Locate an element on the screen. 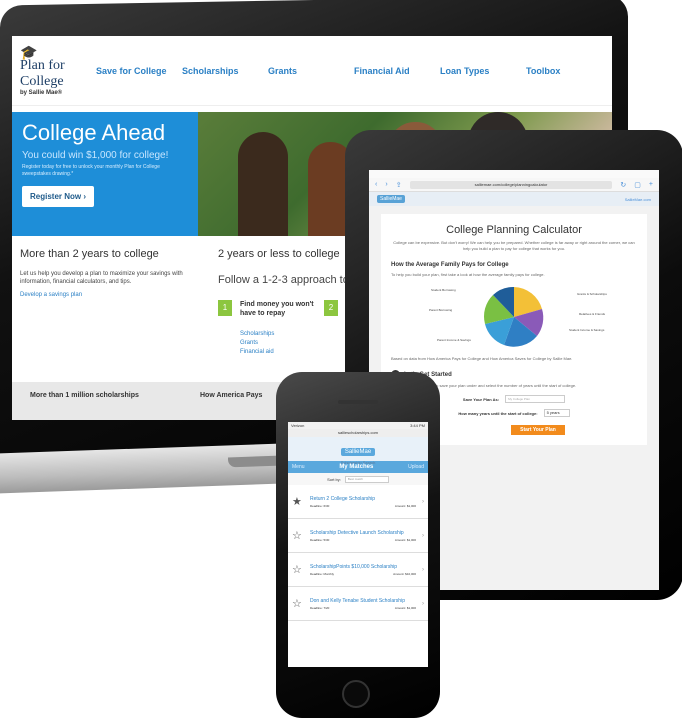  forward-icon: › is located at coordinates (386, 184).